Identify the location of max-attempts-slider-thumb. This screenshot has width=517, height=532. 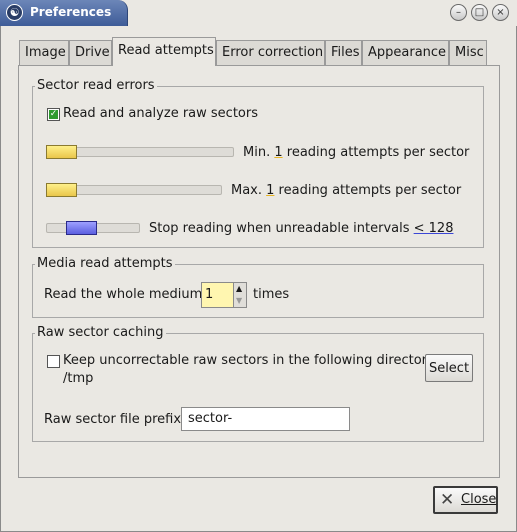
(61, 190).